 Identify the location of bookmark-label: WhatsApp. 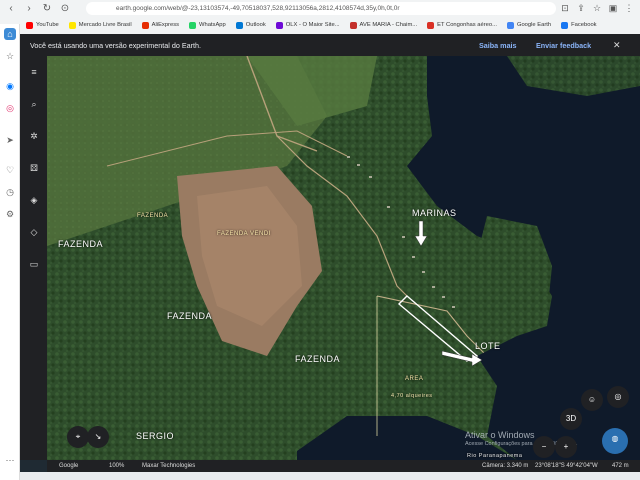
(212, 25).